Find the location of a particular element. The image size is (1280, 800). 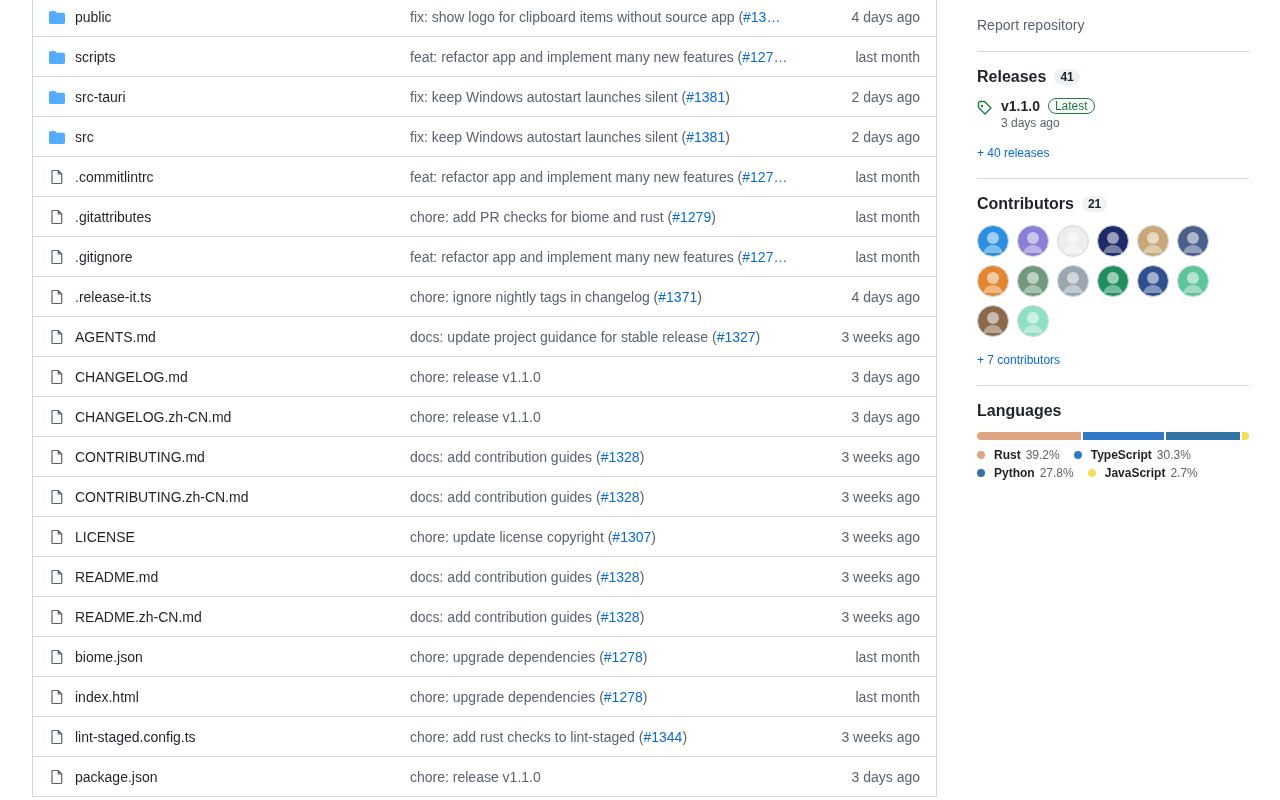

file-link: src-tauri is located at coordinates (100, 96).